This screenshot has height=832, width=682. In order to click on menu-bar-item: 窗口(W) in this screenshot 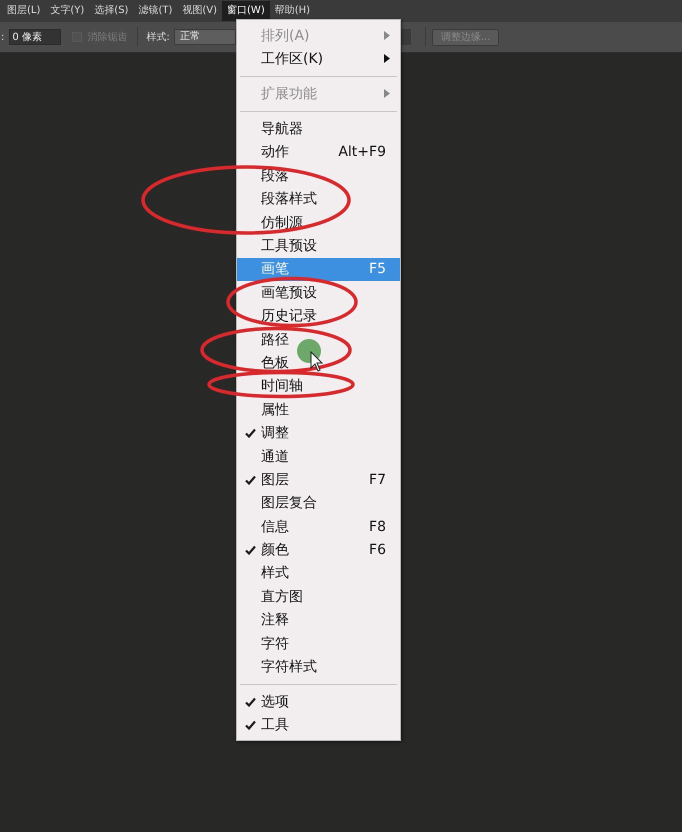, I will do `click(246, 11)`.